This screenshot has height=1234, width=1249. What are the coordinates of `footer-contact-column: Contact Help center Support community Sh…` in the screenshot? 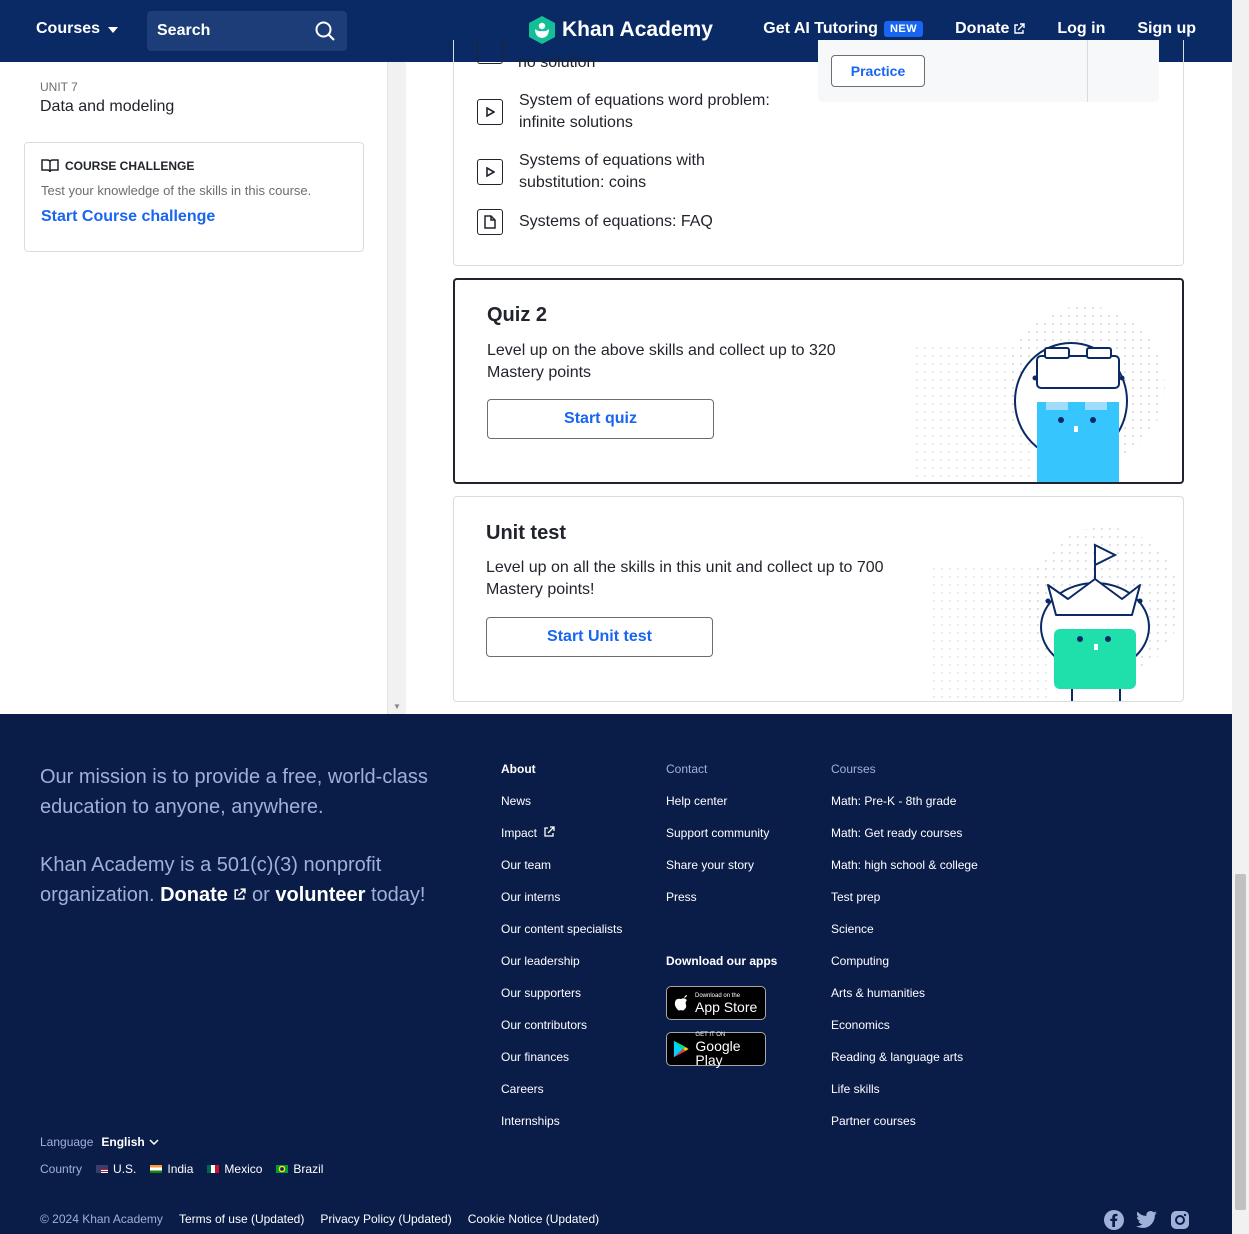 It's located at (721, 920).